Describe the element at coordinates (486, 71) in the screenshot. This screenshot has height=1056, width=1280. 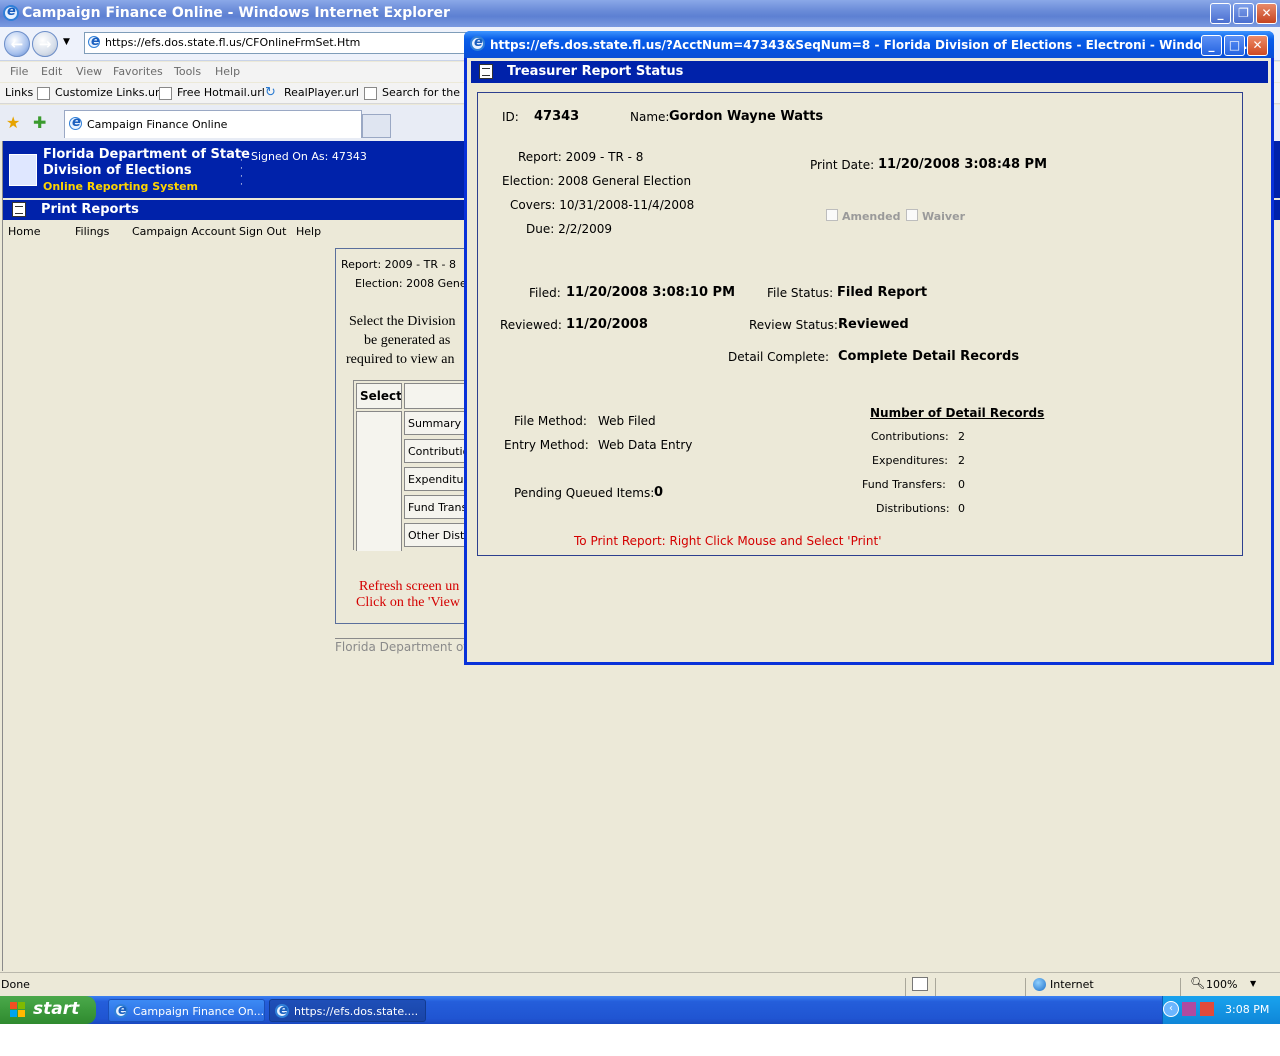
I see `treasurer-report-icon` at that location.